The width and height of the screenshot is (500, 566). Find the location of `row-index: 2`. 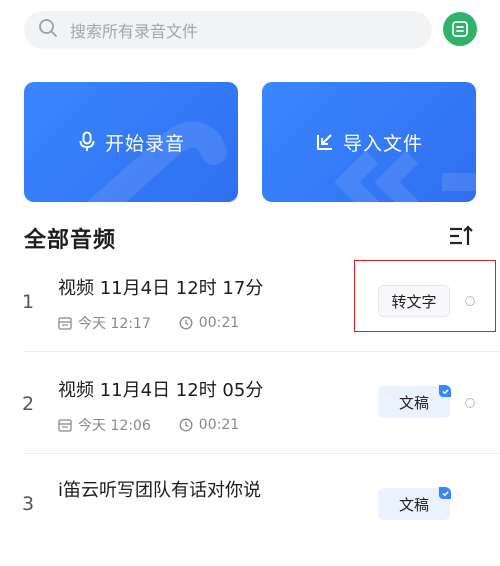

row-index: 2 is located at coordinates (28, 404).